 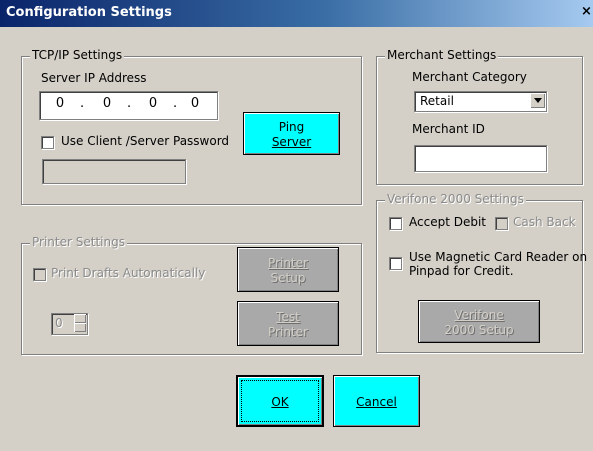 What do you see at coordinates (479, 315) in the screenshot?
I see `verifone-setup-line1: Verifone` at bounding box center [479, 315].